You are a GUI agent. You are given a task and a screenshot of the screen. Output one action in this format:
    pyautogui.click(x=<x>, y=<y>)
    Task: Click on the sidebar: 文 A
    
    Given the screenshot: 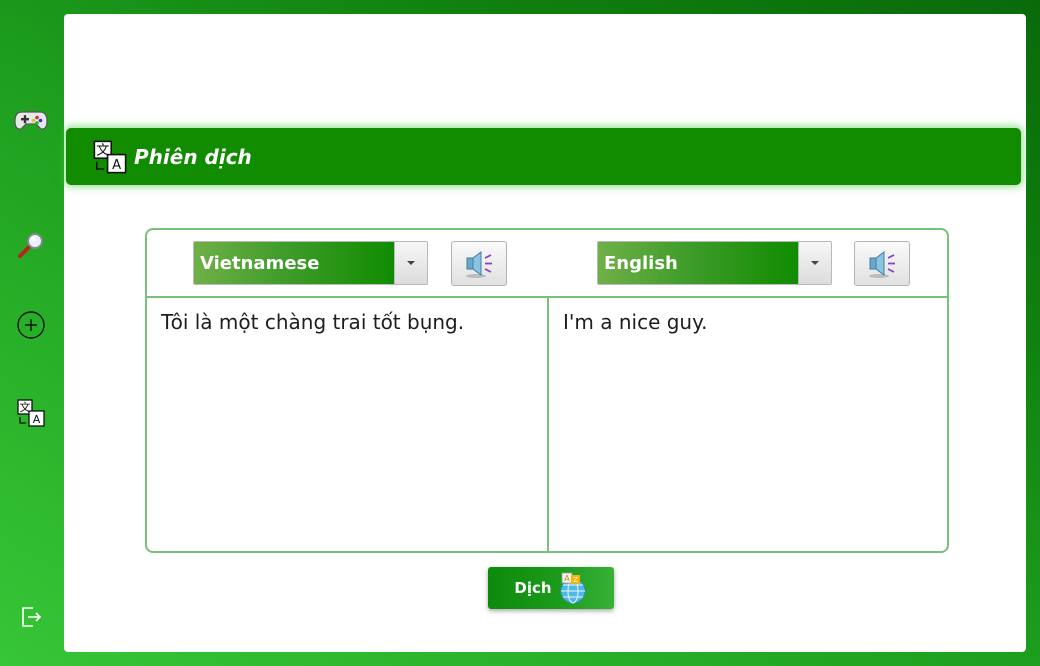 What is the action you would take?
    pyautogui.click(x=31, y=333)
    